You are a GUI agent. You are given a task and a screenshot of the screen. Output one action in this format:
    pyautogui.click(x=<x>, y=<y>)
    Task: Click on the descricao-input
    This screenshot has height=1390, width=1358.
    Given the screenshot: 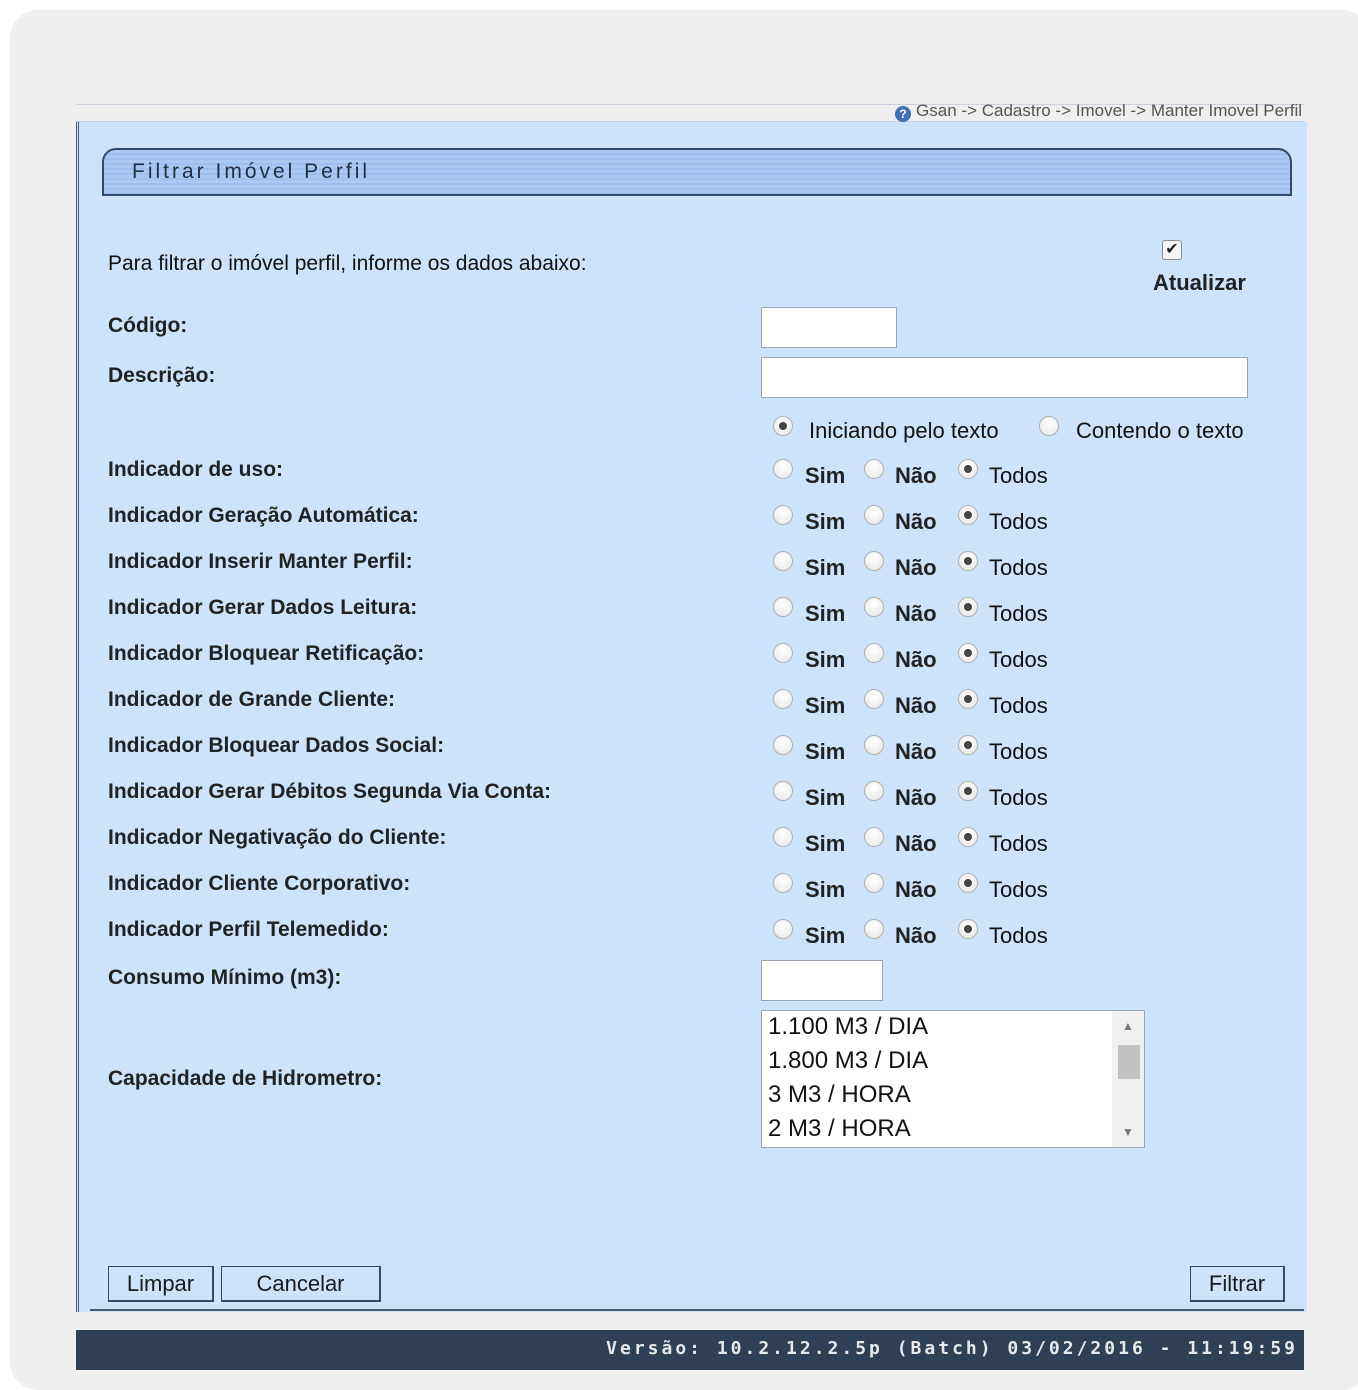 What is the action you would take?
    pyautogui.click(x=1004, y=377)
    